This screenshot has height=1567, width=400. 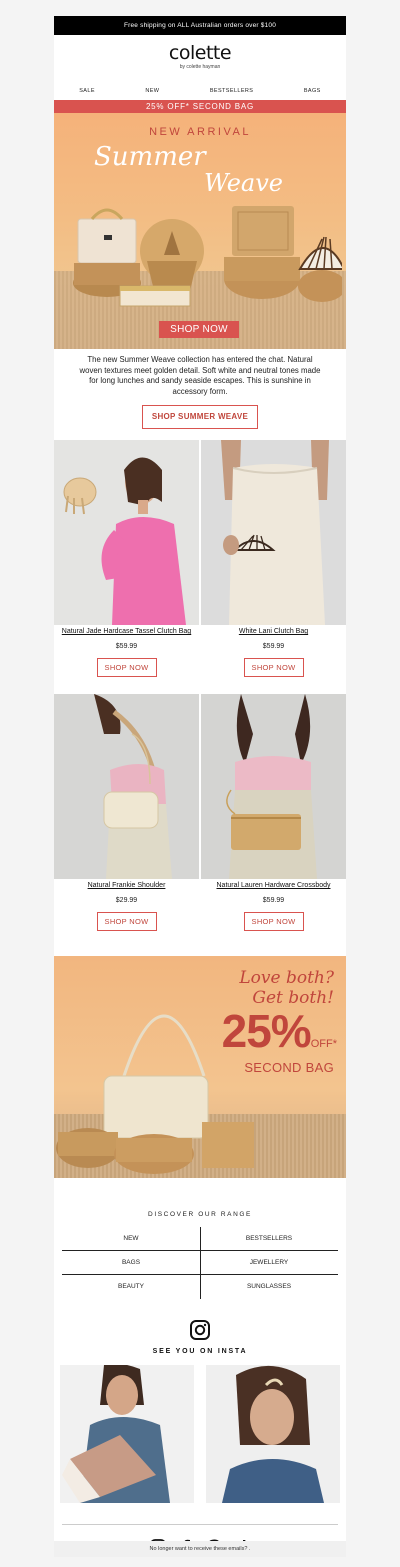 I want to click on shop-summer-weave-button: SHOP SUMMER WEAVE, so click(x=200, y=417).